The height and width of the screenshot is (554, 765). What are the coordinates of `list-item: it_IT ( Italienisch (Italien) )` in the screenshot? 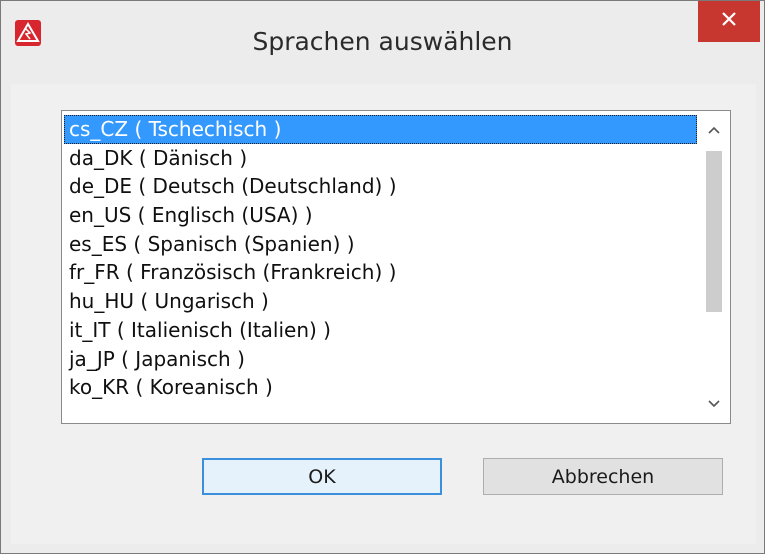 It's located at (380, 330).